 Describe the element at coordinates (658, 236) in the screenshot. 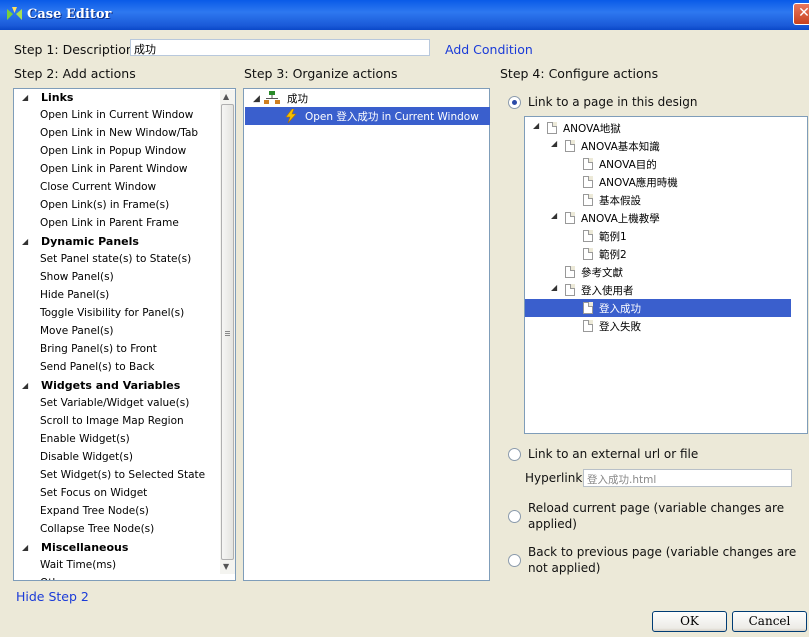

I see `tree-node: 範例1` at that location.